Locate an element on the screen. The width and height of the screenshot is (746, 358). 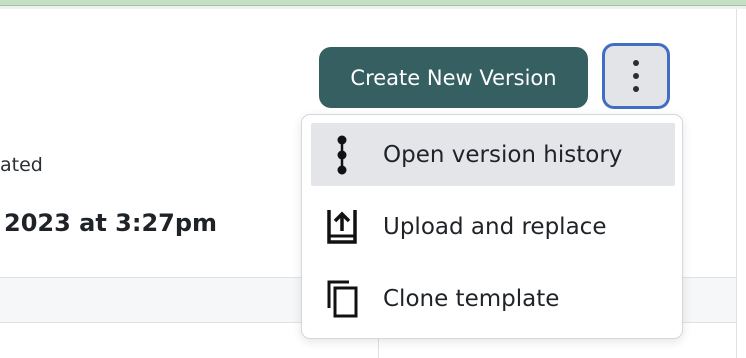
menu-item-label: Upload and replace is located at coordinates (495, 226).